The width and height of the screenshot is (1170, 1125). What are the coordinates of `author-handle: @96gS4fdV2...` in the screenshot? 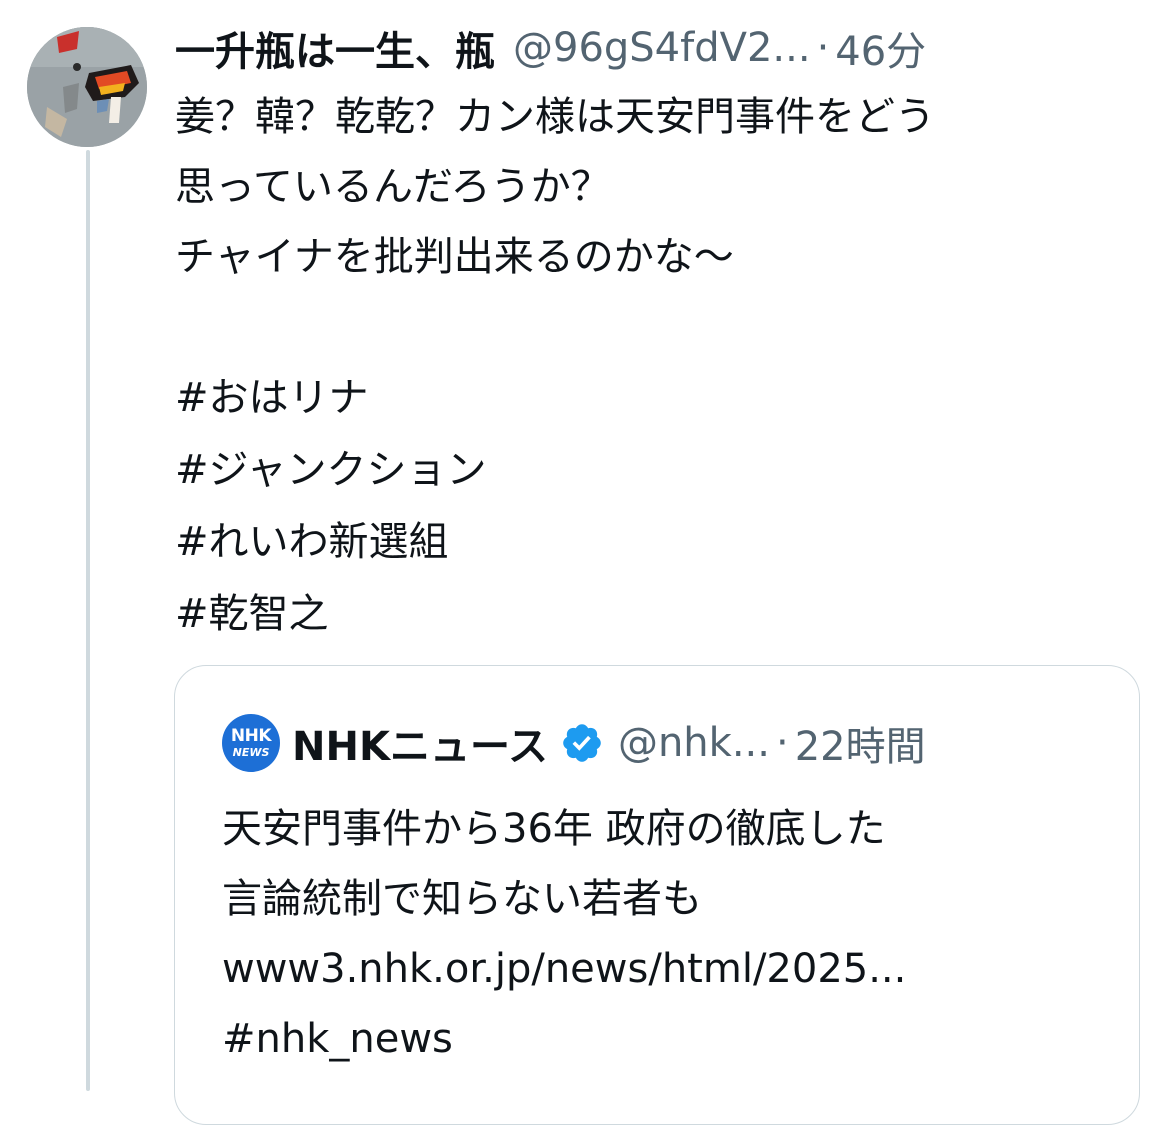 It's located at (662, 48).